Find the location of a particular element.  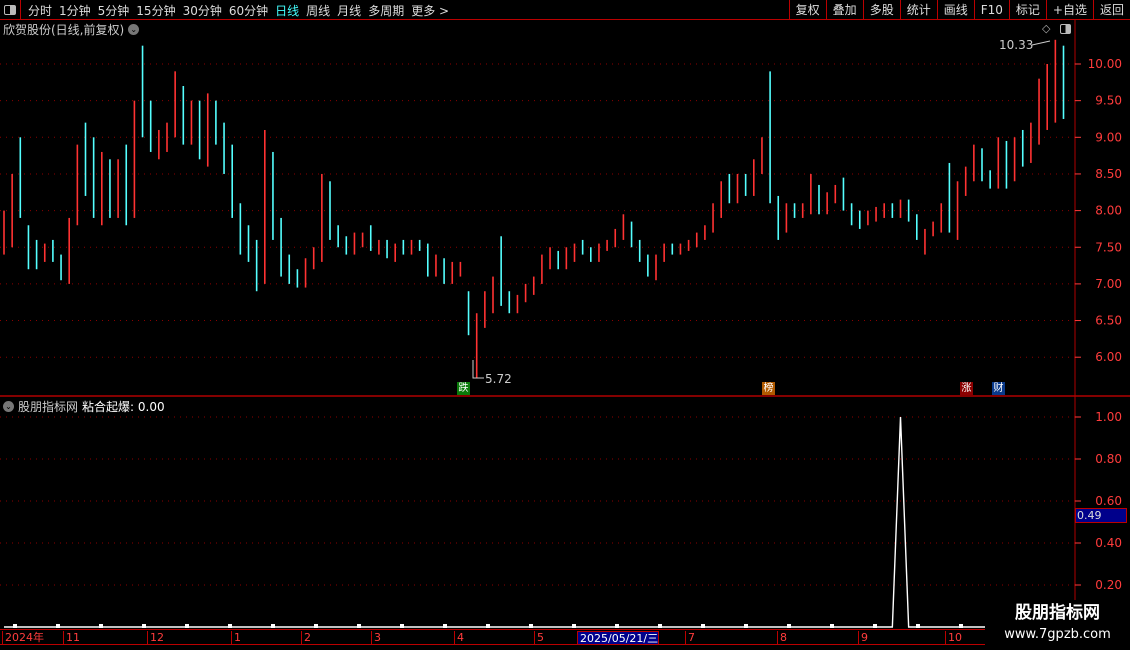

y-tick-label: 10.00 is located at coordinates (1105, 64).